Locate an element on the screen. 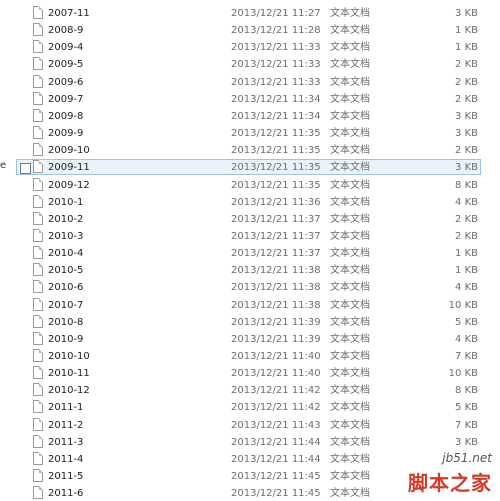 The height and width of the screenshot is (501, 500). file-name: 2009-9 is located at coordinates (65, 133).